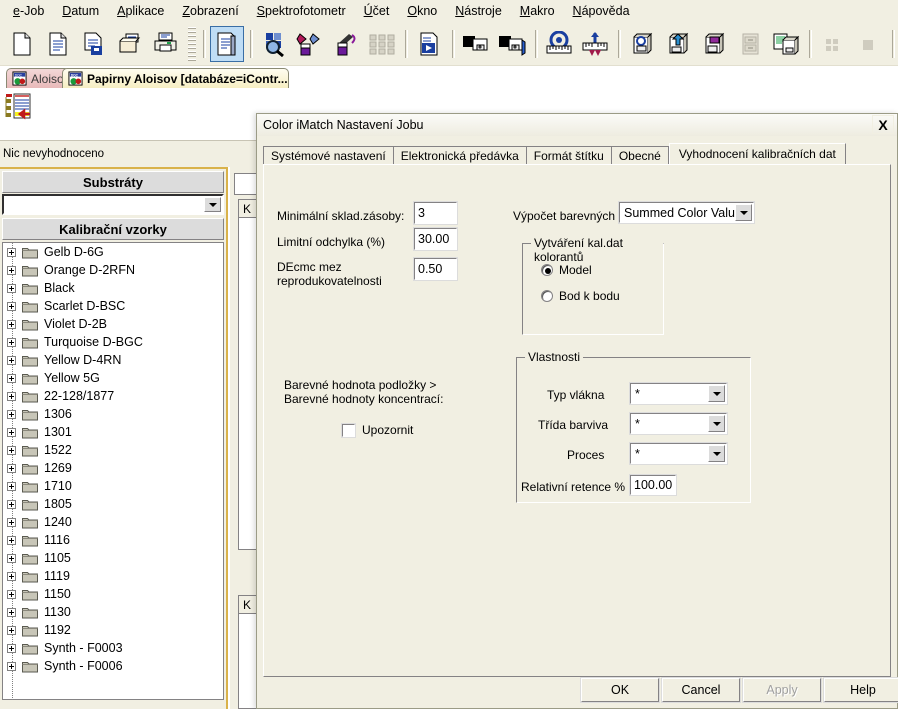  I want to click on print-preview-icon, so click(130, 44).